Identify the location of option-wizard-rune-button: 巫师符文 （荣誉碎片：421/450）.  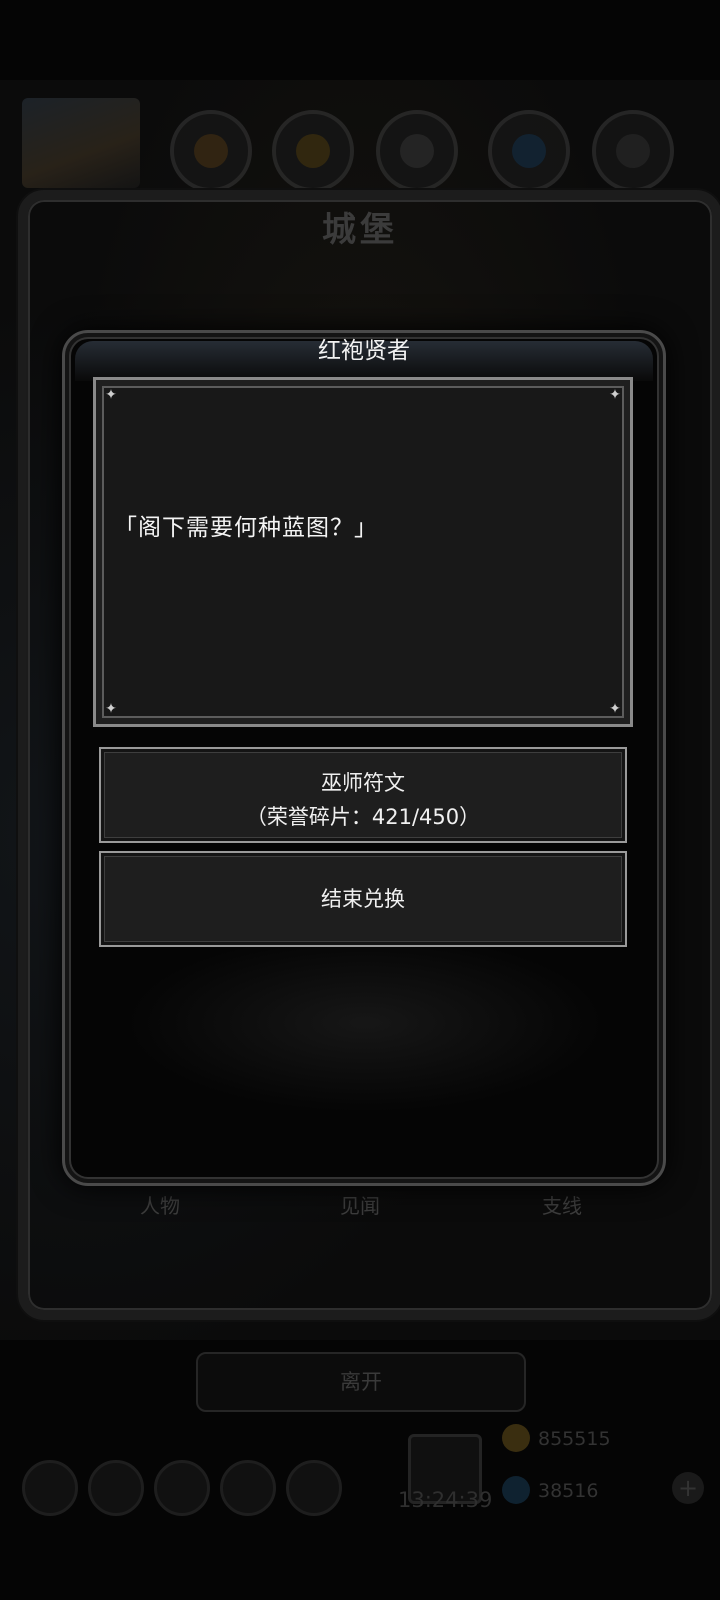
(363, 795).